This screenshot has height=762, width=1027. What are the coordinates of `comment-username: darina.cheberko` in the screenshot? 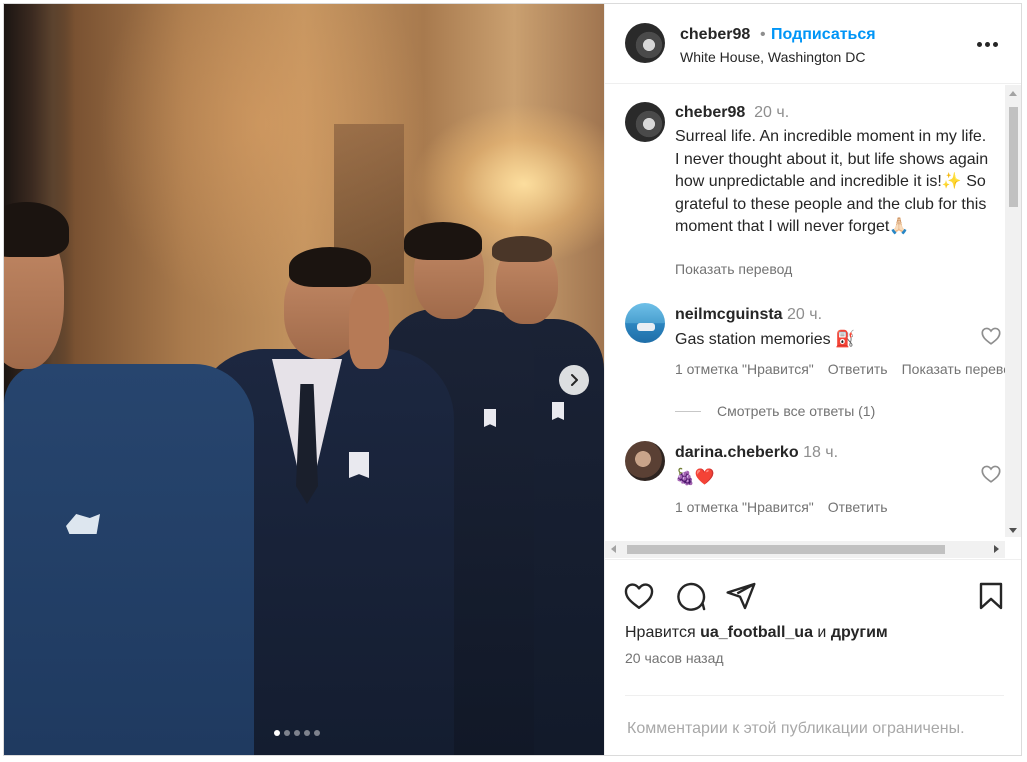 It's located at (737, 452).